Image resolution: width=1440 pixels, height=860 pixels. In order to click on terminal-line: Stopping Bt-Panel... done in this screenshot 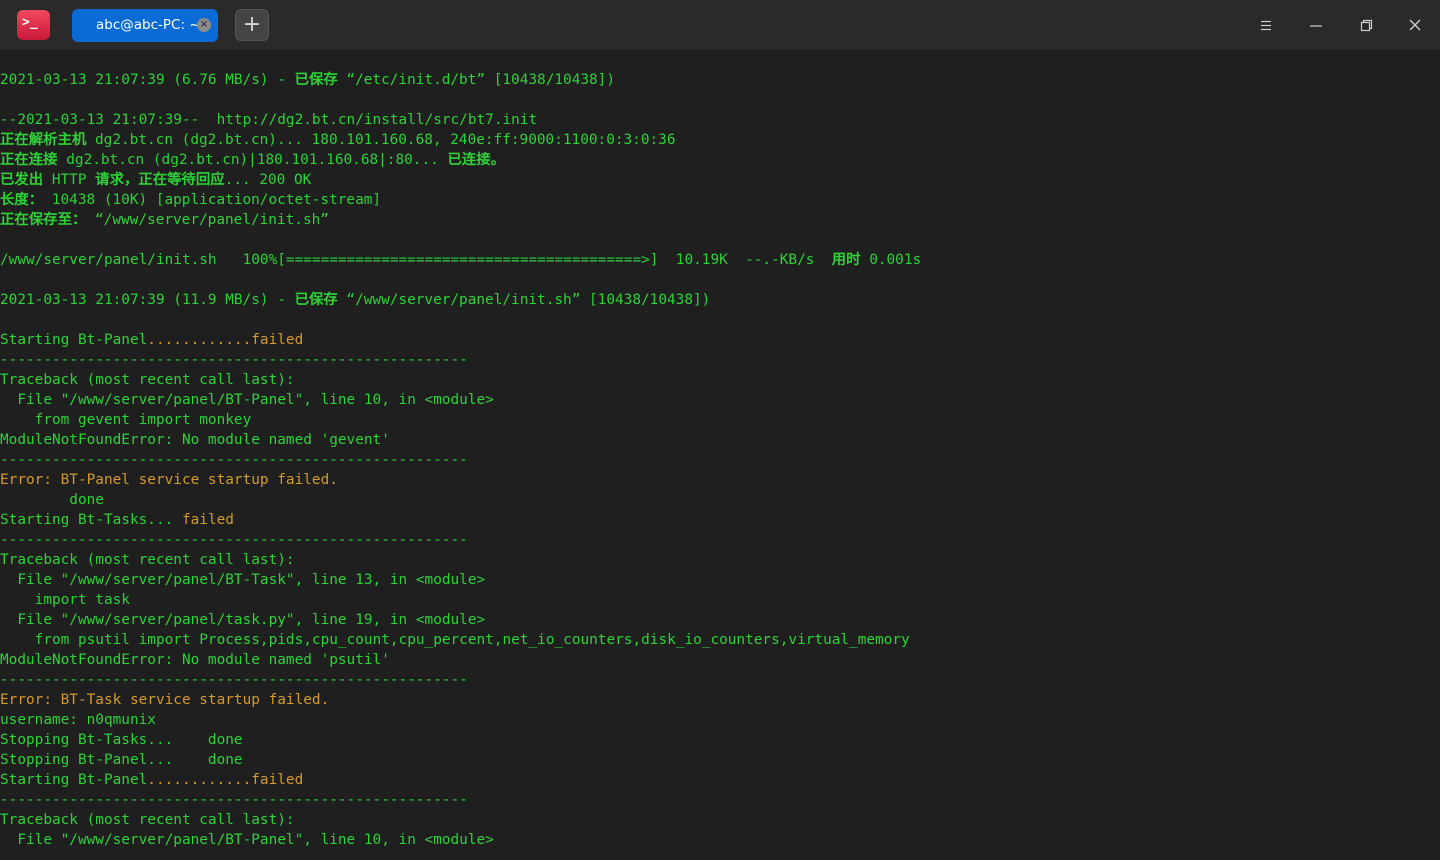, I will do `click(460, 760)`.